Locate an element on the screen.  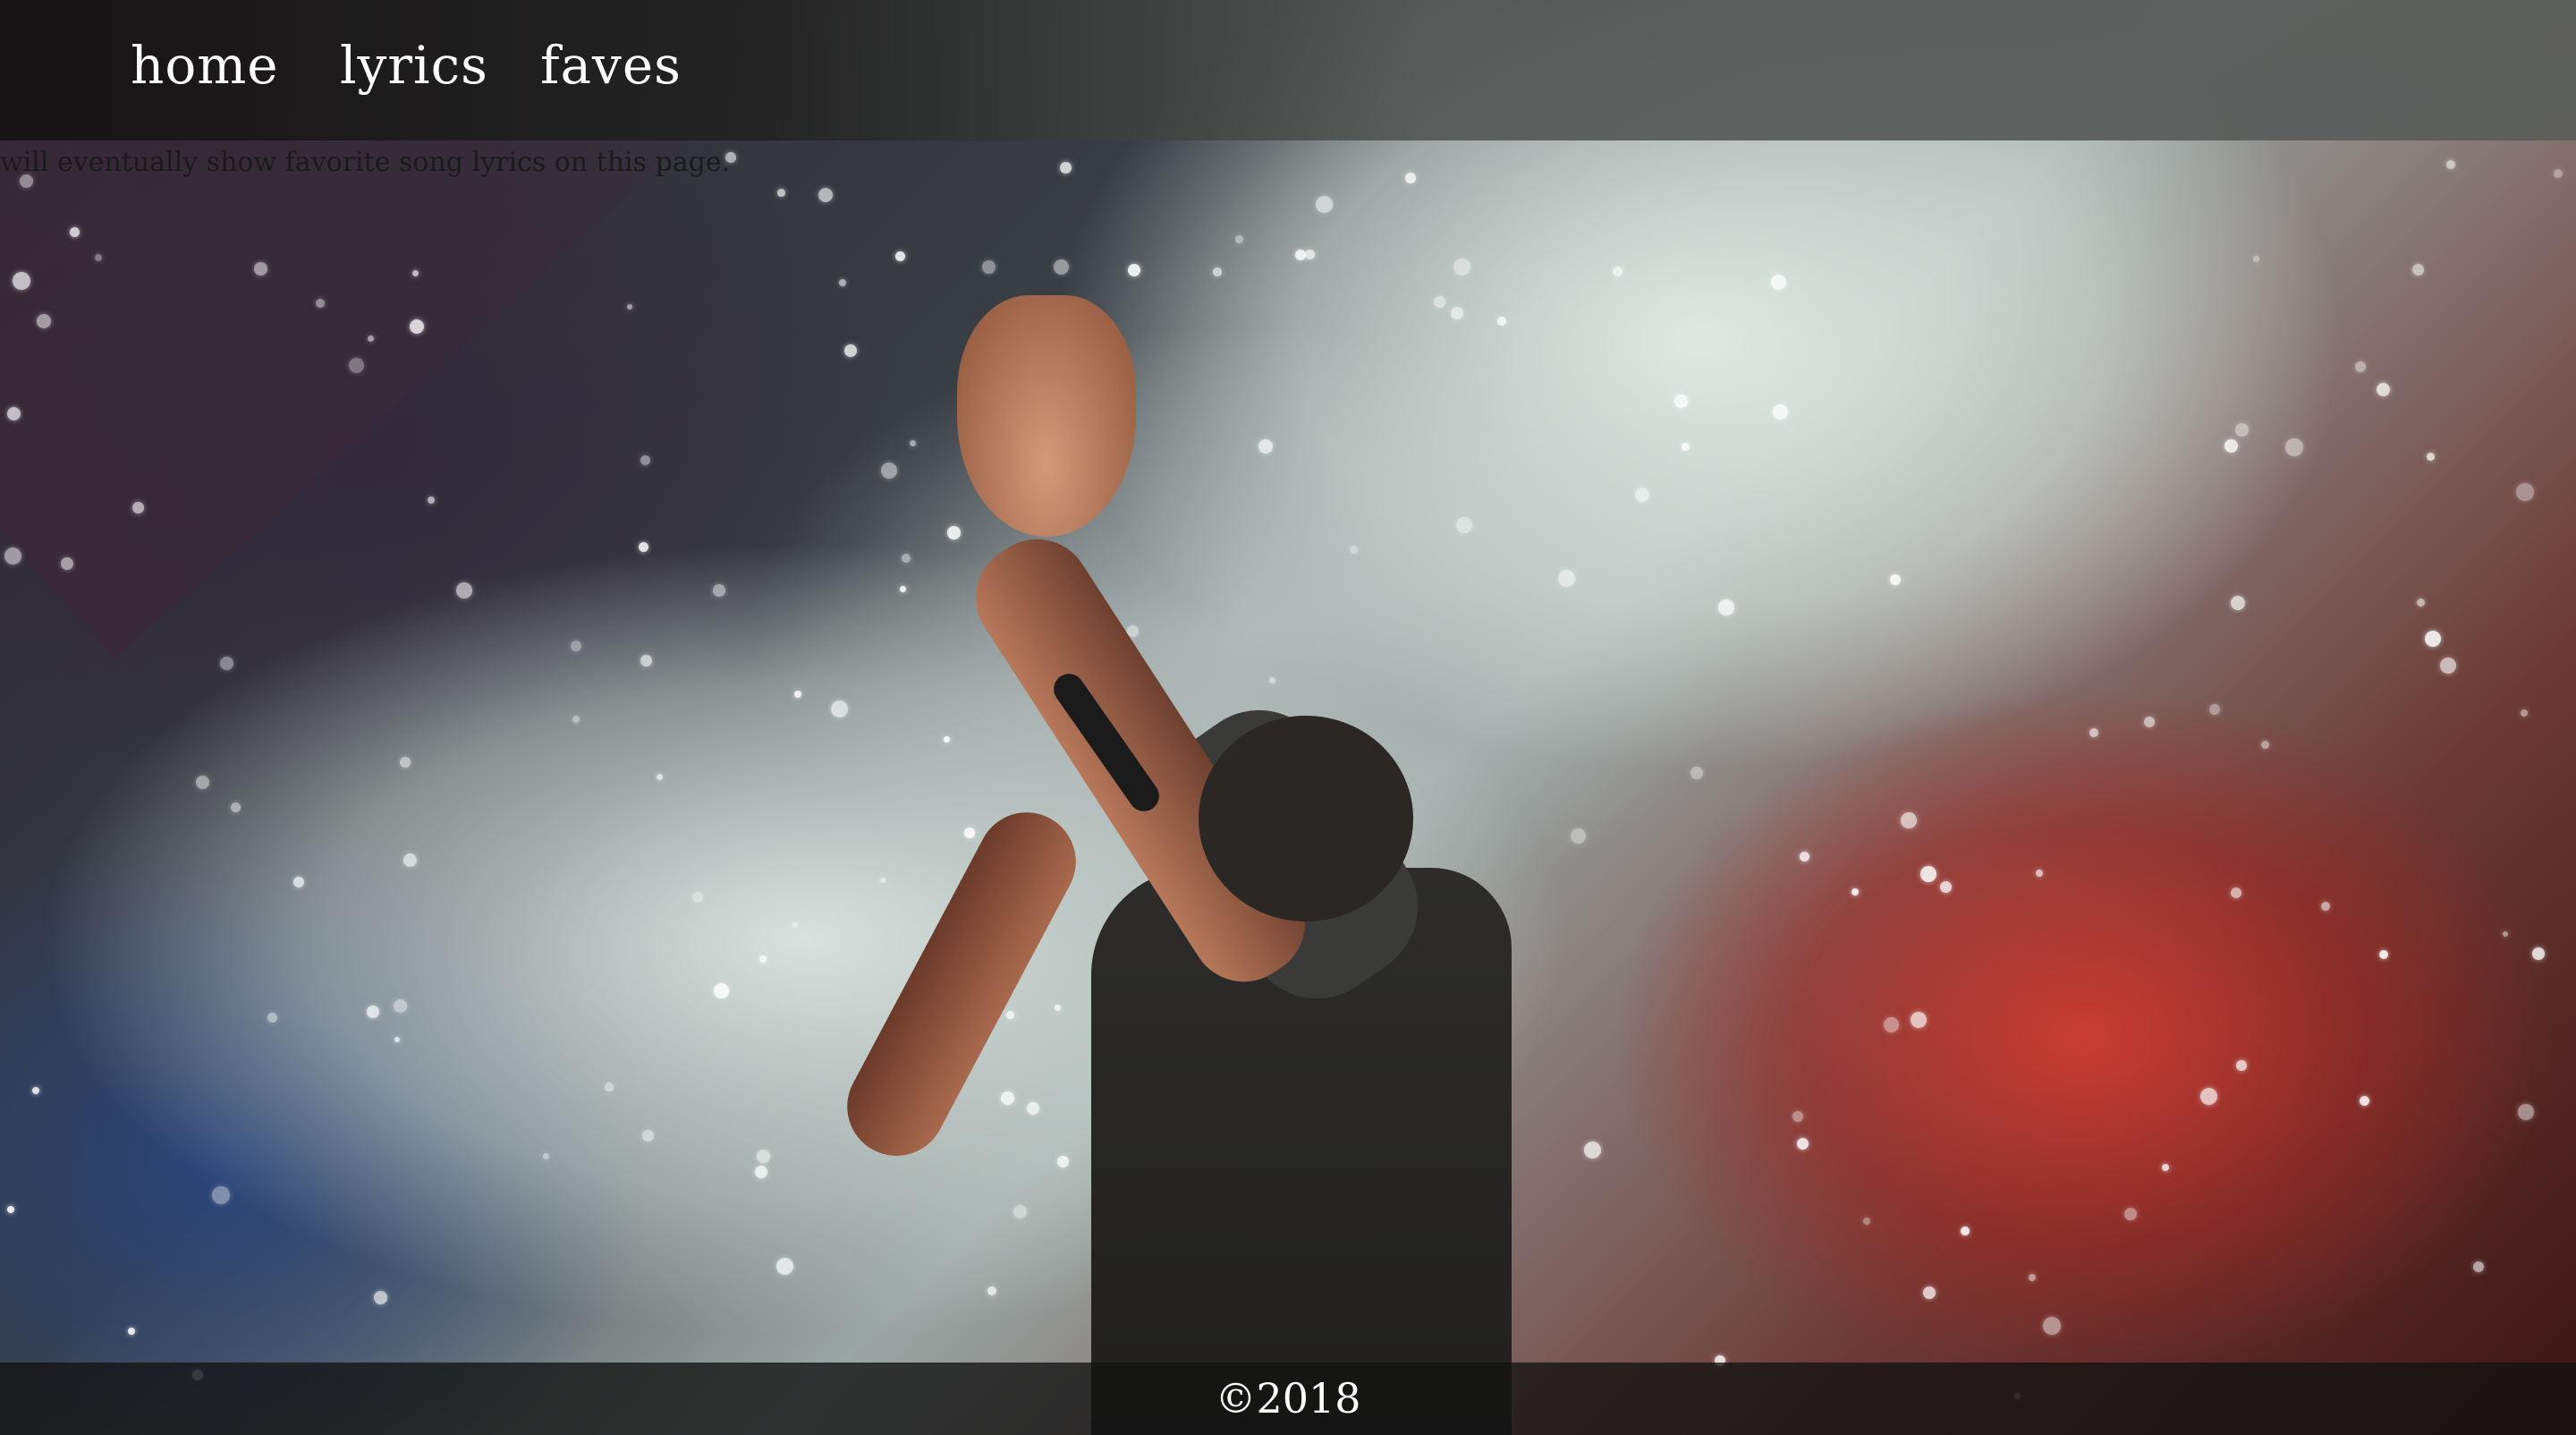
nav-link-lyrics: lyrics is located at coordinates (414, 65).